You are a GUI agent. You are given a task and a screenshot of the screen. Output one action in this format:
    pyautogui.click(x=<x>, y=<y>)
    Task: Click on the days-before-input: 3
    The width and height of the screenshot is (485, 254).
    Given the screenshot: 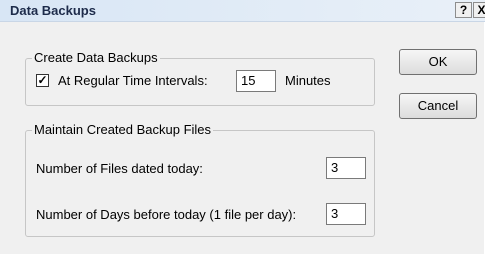 What is the action you would take?
    pyautogui.click(x=346, y=214)
    